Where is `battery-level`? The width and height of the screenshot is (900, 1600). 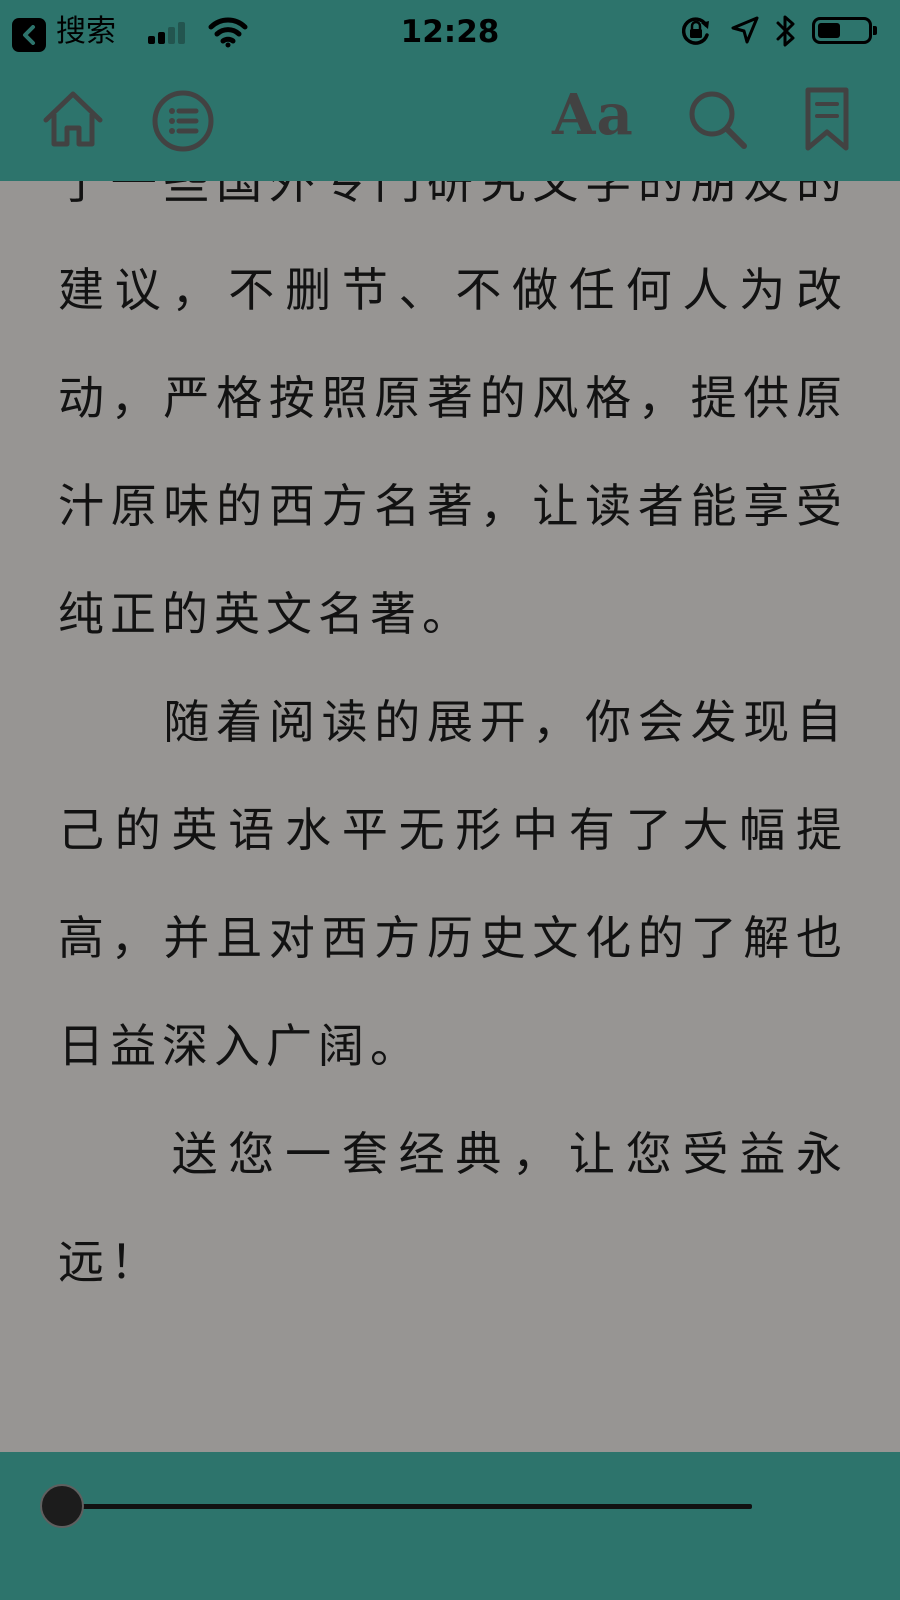 battery-level is located at coordinates (829, 30).